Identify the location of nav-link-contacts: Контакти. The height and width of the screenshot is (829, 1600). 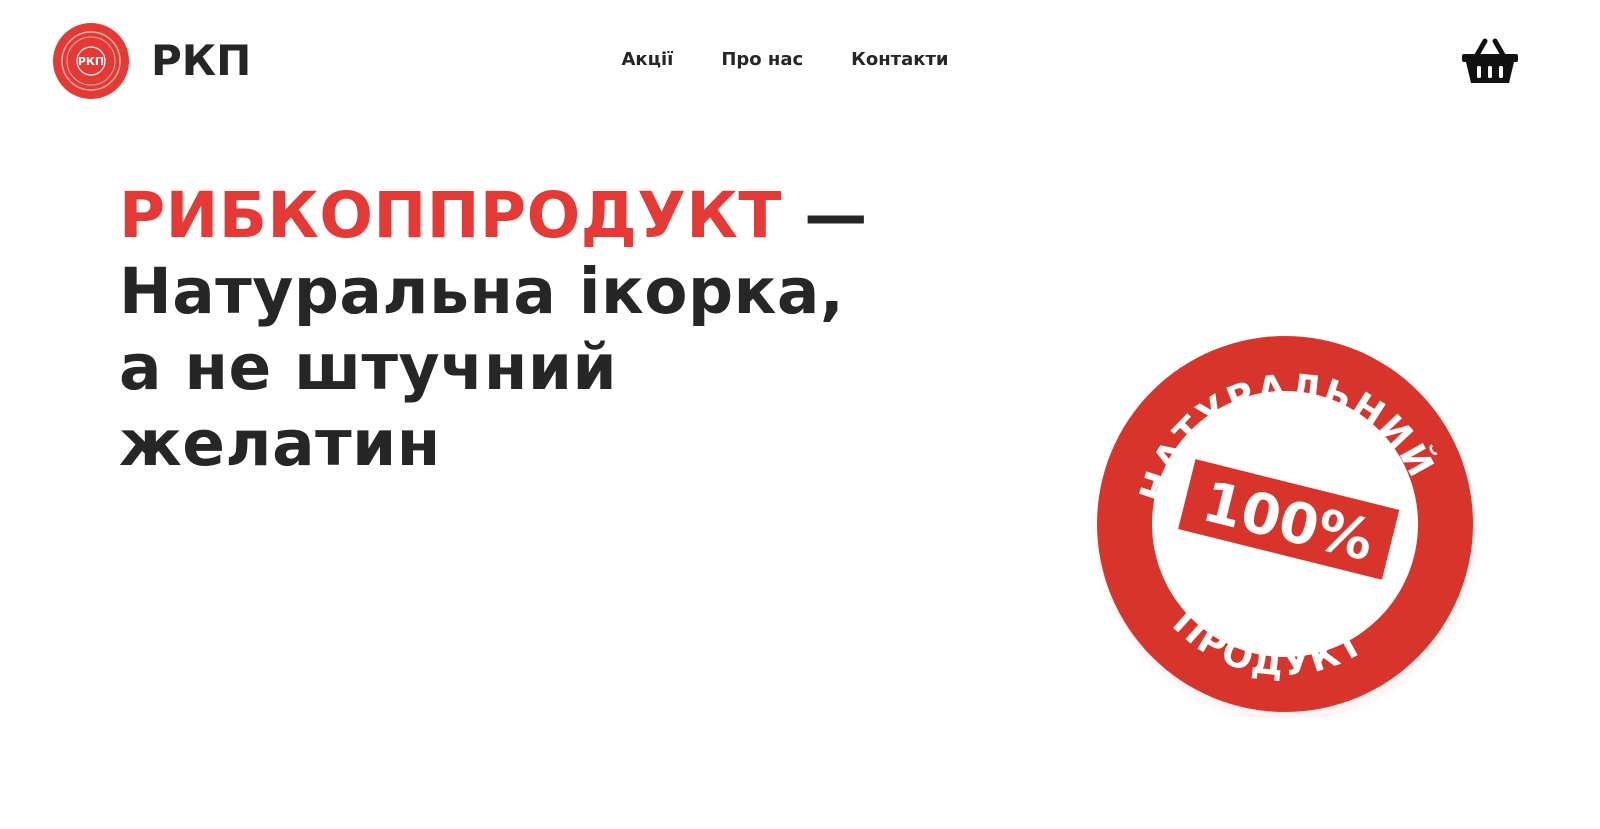
(899, 59).